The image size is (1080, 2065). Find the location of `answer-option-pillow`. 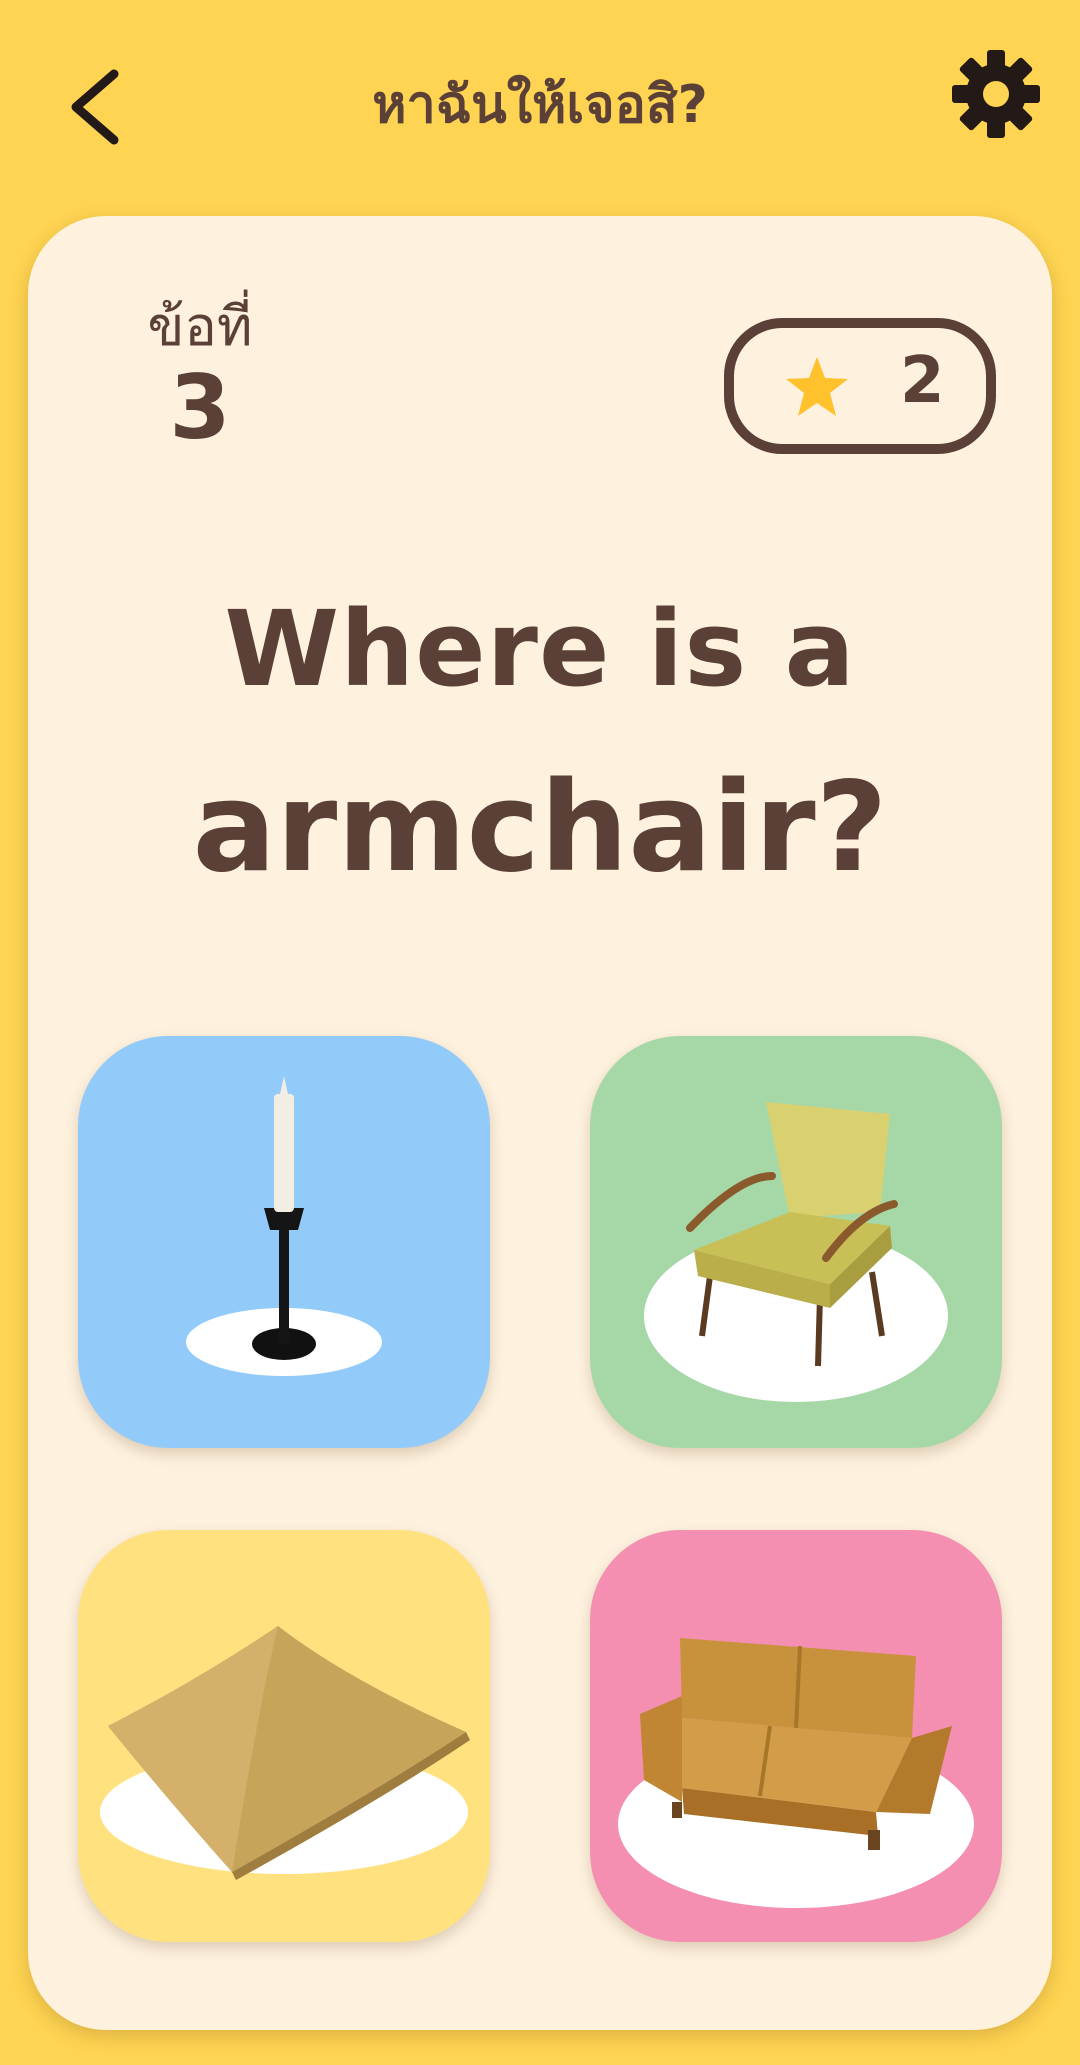

answer-option-pillow is located at coordinates (284, 1736).